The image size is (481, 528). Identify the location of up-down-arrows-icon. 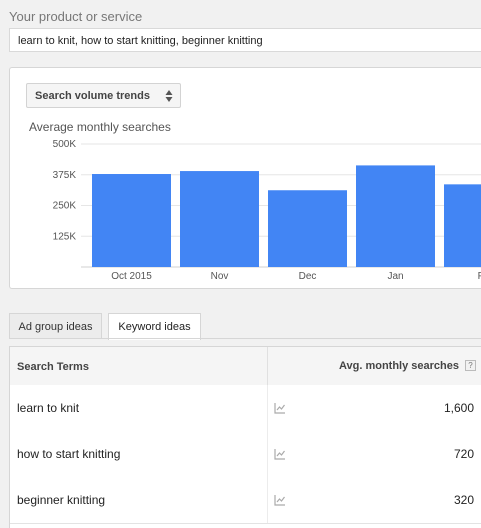
(169, 96).